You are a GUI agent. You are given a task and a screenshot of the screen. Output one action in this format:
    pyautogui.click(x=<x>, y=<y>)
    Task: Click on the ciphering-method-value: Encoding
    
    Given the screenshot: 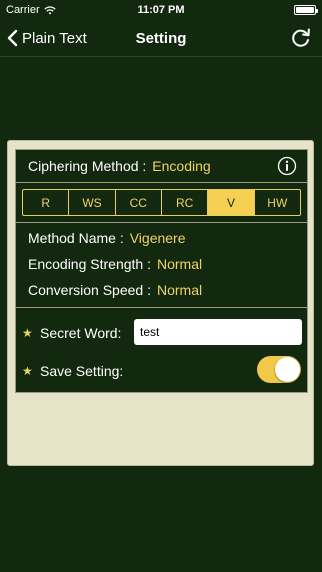 What is the action you would take?
    pyautogui.click(x=181, y=166)
    